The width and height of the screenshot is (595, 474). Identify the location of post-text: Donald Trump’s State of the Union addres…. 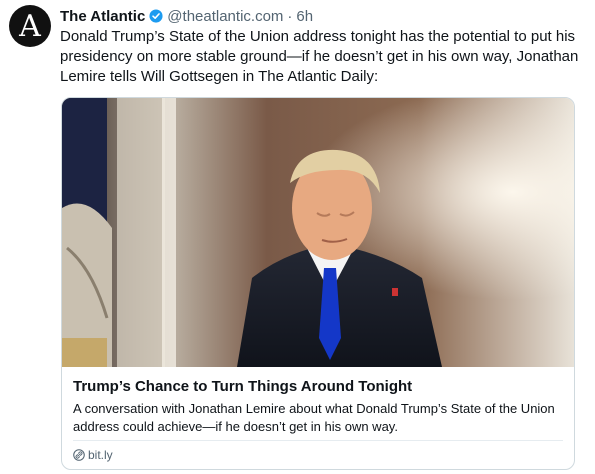
(319, 56).